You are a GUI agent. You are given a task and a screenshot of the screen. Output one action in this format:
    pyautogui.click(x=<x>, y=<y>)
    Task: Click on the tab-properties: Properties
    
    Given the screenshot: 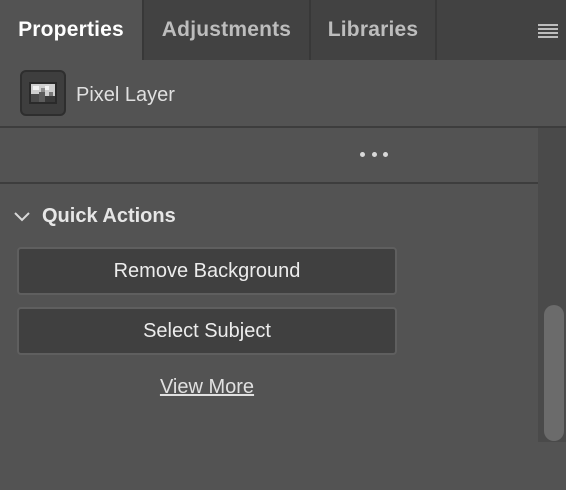 What is the action you would take?
    pyautogui.click(x=71, y=30)
    